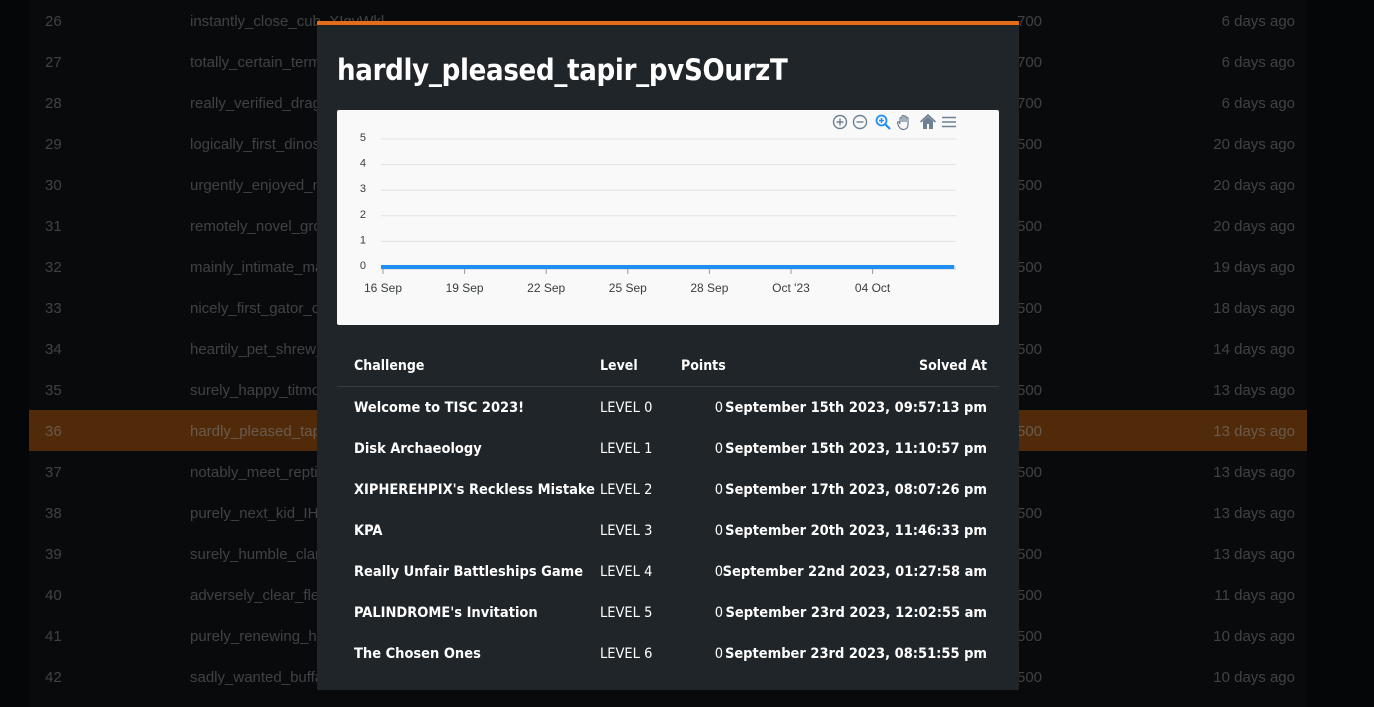  What do you see at coordinates (363, 240) in the screenshot?
I see `y-tick-label: 1` at bounding box center [363, 240].